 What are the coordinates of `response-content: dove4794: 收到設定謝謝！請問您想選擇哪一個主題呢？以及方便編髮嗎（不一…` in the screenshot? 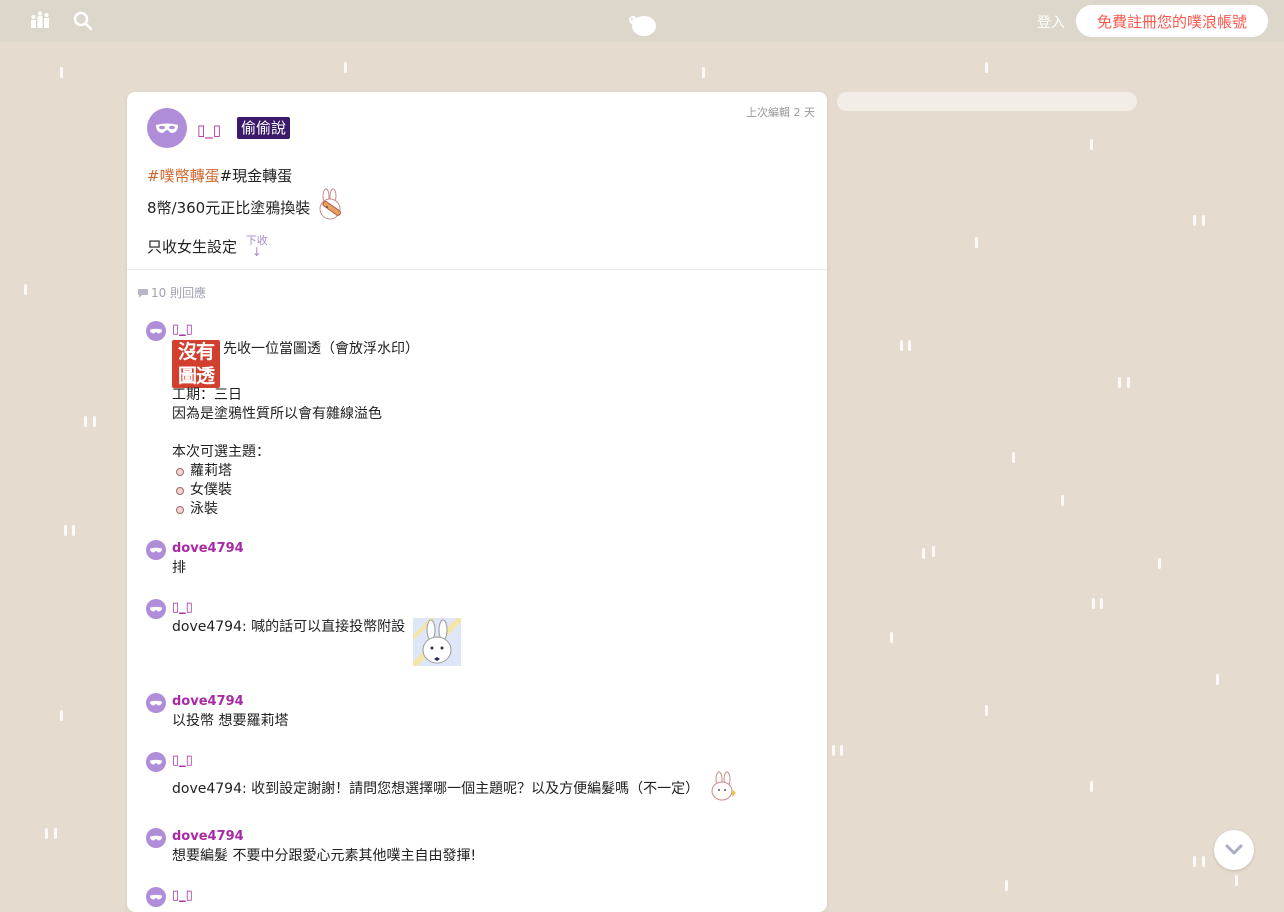 It's located at (499, 789).